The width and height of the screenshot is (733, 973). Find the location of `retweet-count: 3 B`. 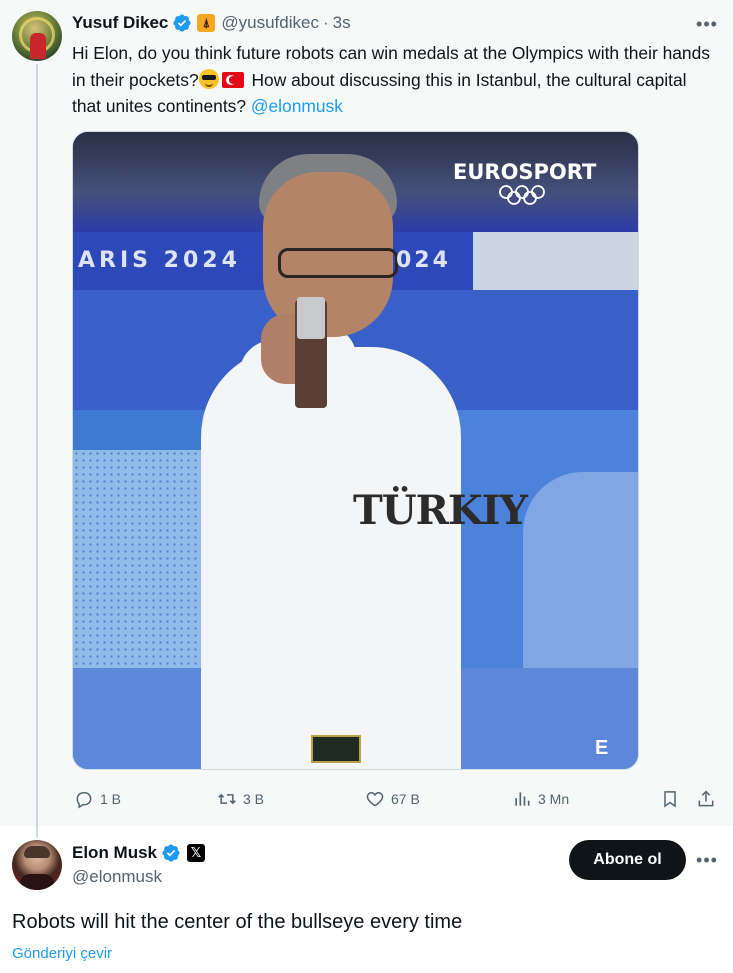

retweet-count: 3 B is located at coordinates (254, 799).